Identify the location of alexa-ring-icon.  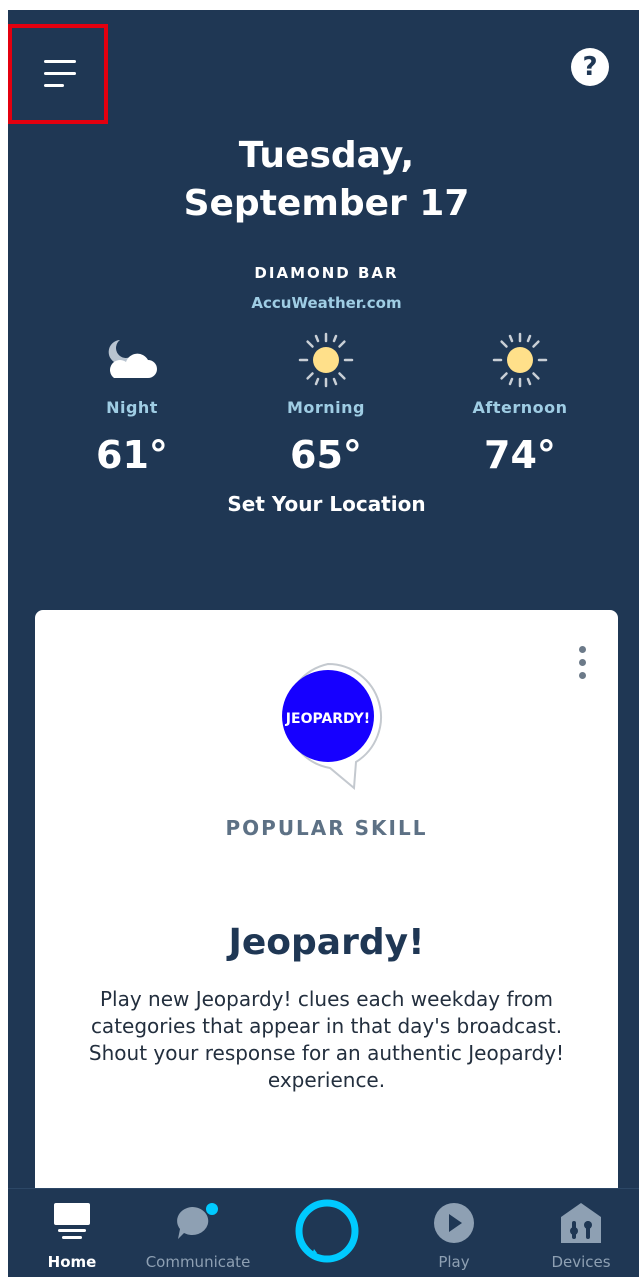
(327, 1231).